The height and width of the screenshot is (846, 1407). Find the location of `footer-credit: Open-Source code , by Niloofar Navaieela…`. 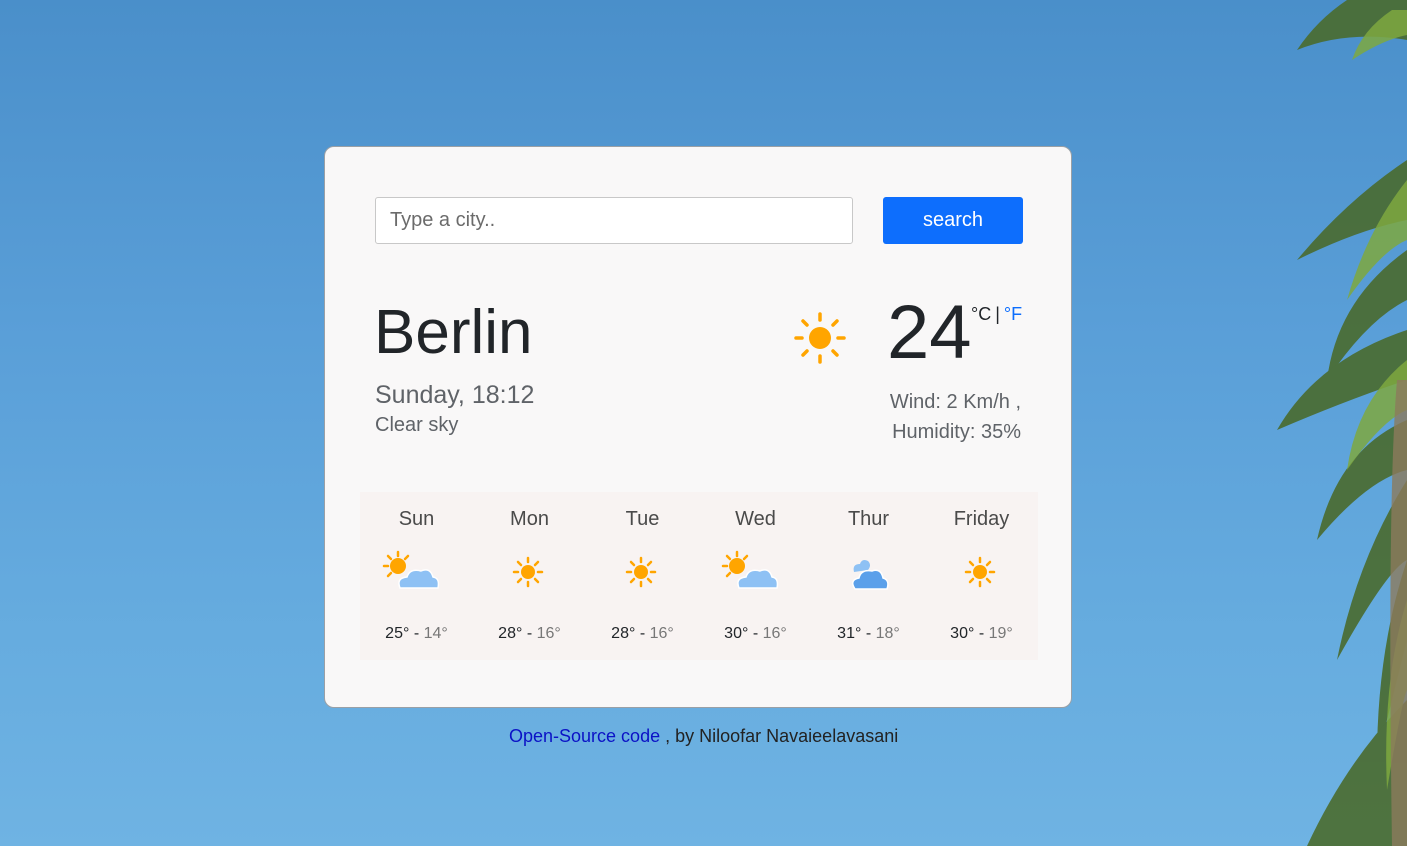

footer-credit: Open-Source code , by Niloofar Navaieela… is located at coordinates (703, 736).